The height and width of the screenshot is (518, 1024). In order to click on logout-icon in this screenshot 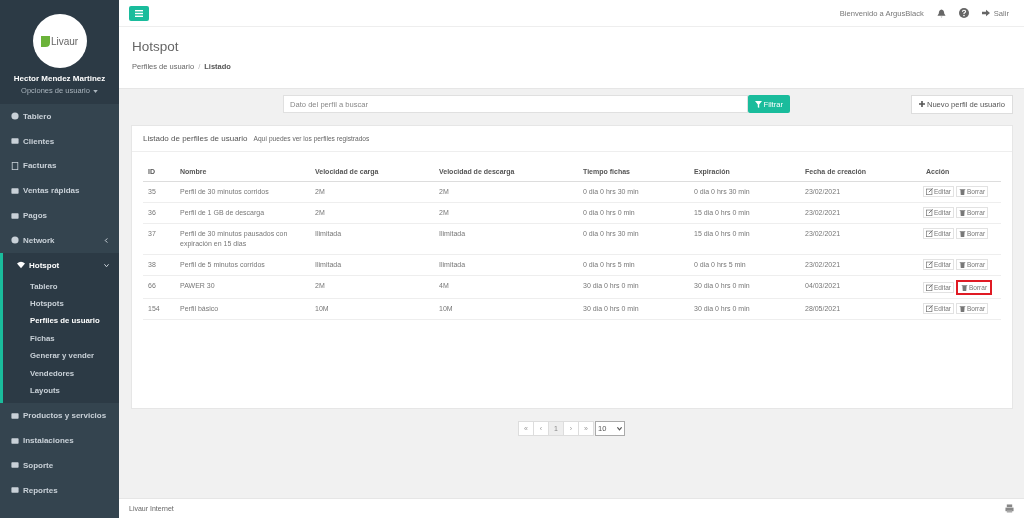, I will do `click(985, 13)`.